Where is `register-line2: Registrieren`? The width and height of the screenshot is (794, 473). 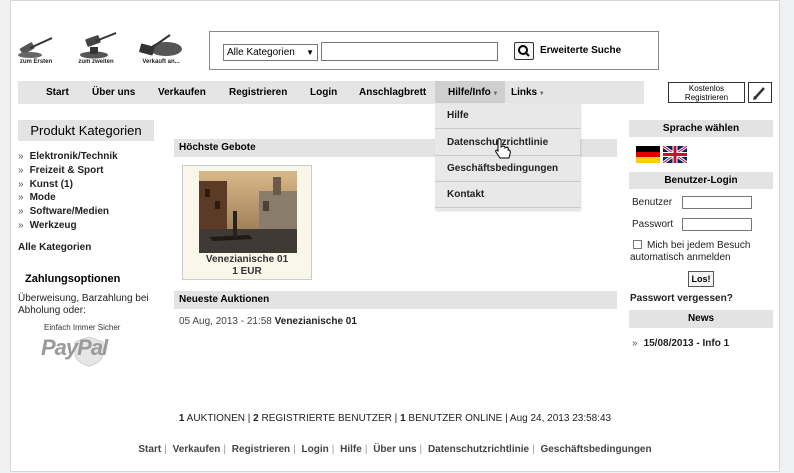
register-line2: Registrieren is located at coordinates (706, 97).